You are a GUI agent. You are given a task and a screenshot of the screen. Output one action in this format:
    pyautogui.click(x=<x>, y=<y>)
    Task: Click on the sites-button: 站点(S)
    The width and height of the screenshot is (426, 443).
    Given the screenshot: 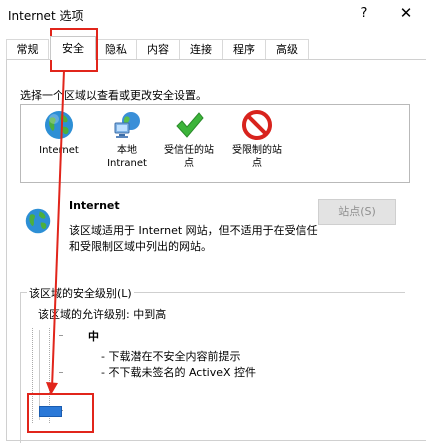 What is the action you would take?
    pyautogui.click(x=357, y=212)
    